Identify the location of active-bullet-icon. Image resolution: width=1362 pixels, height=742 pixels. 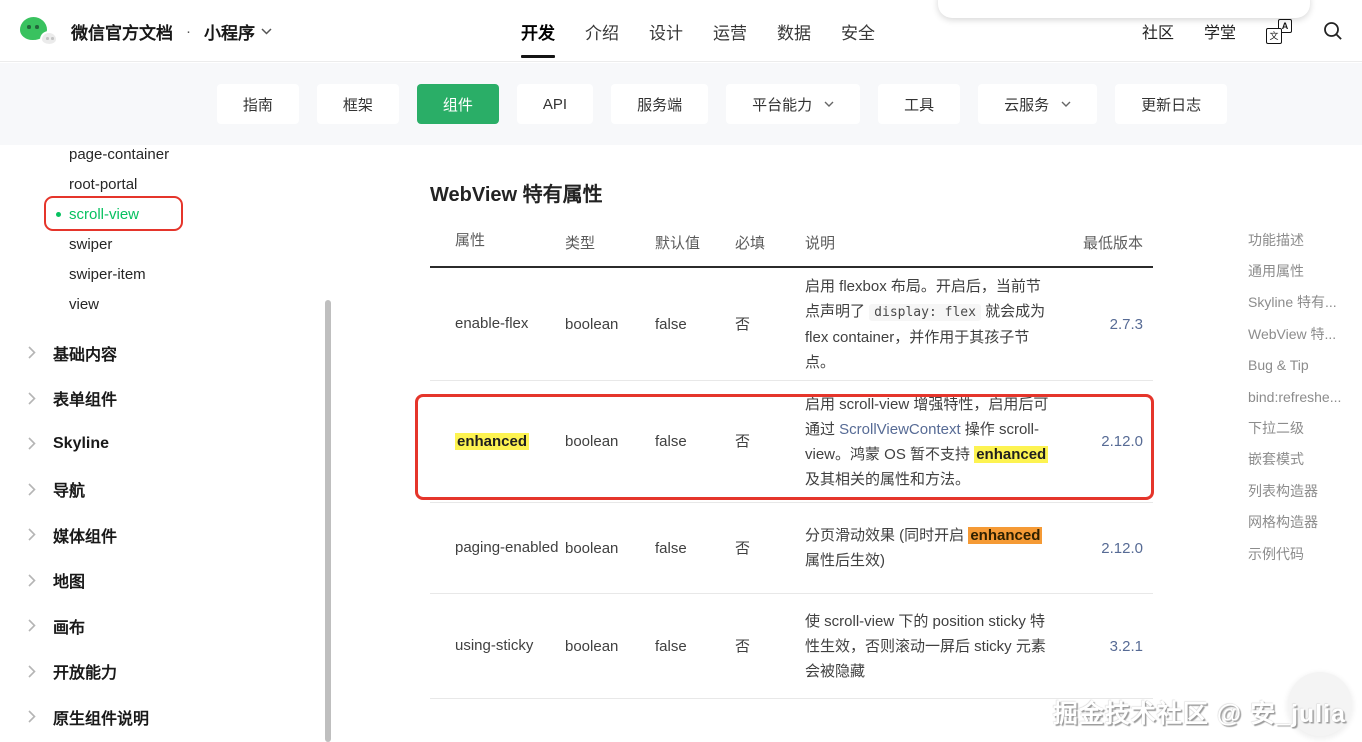
(58, 214).